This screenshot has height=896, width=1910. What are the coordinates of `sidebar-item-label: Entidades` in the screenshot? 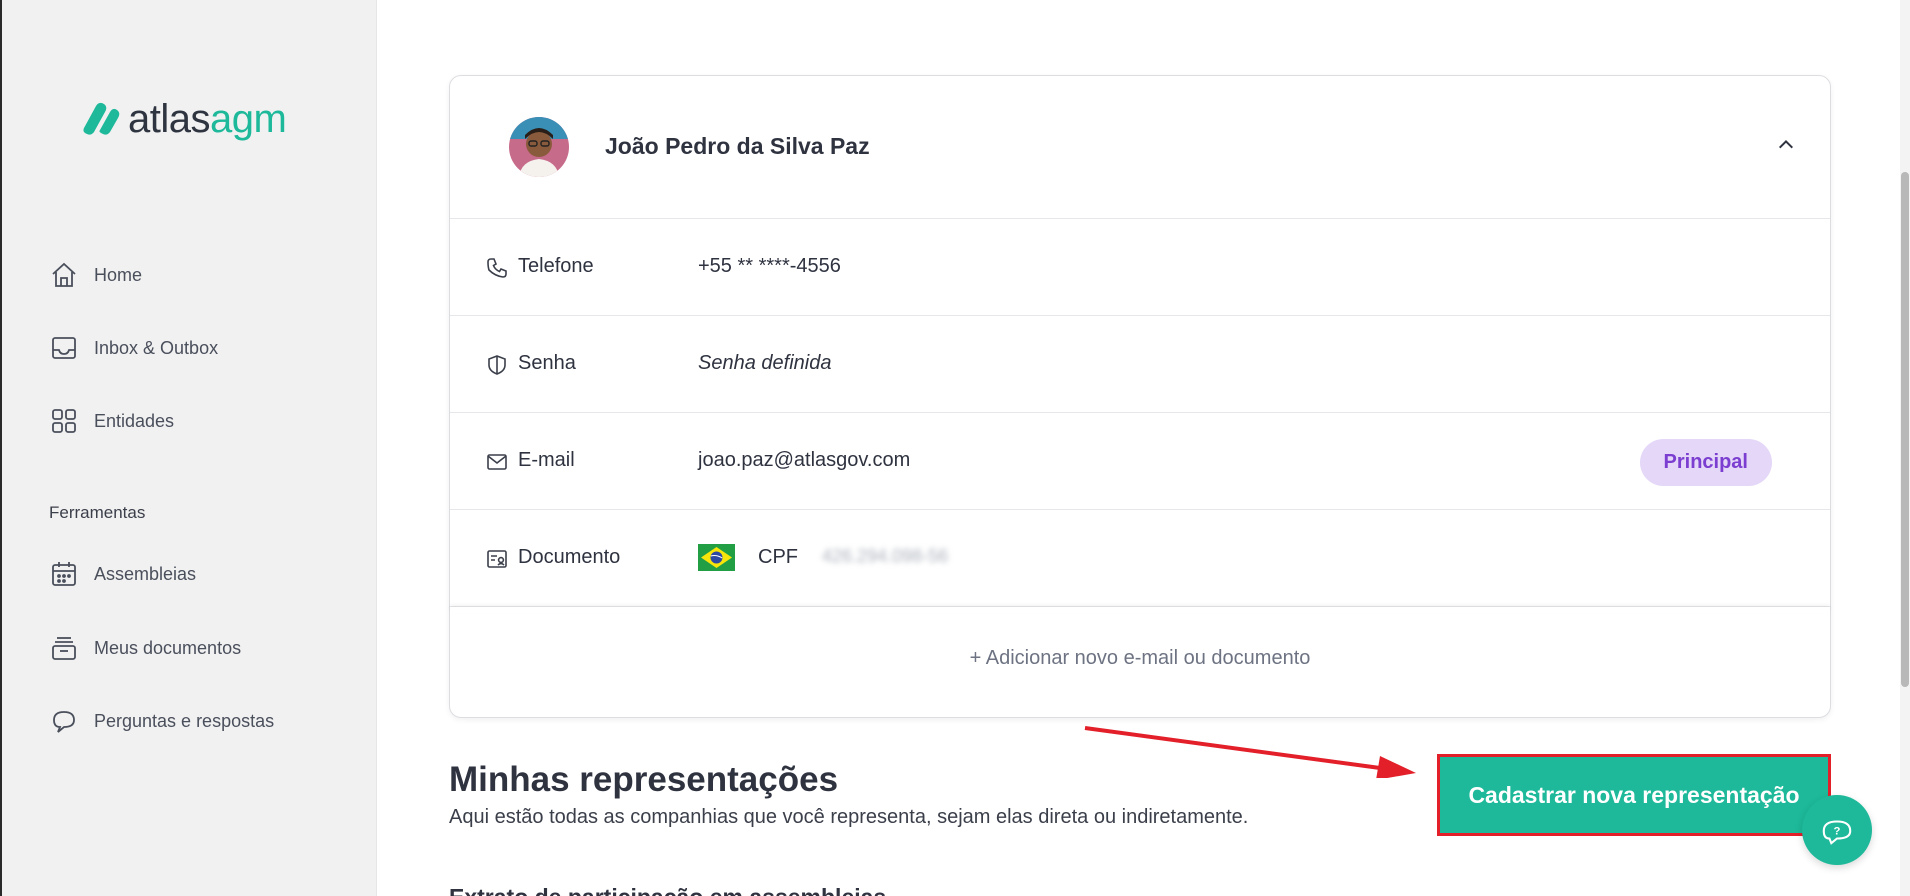 It's located at (134, 420).